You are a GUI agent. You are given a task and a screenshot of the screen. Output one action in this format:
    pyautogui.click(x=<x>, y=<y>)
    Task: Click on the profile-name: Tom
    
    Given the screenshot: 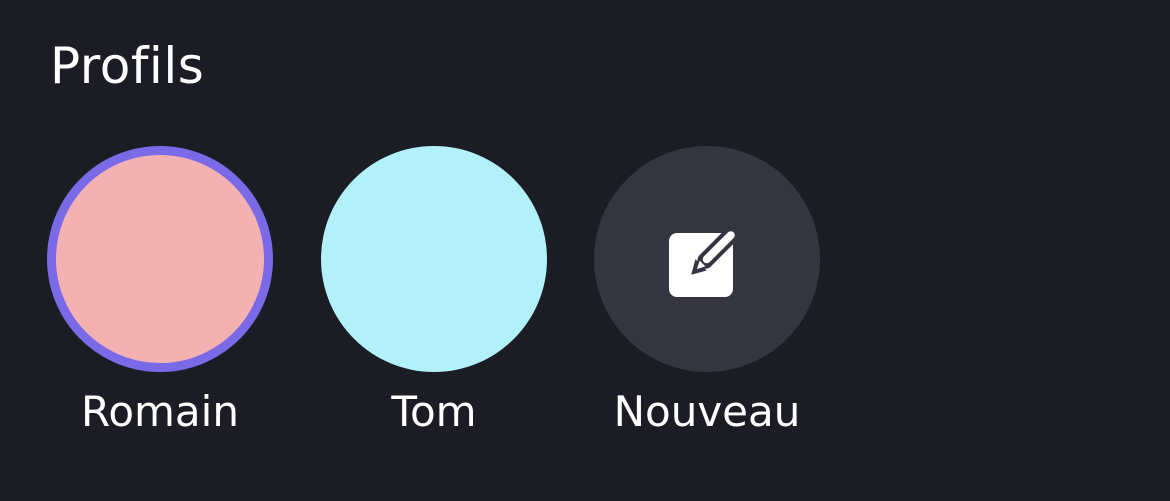 What is the action you would take?
    pyautogui.click(x=434, y=411)
    